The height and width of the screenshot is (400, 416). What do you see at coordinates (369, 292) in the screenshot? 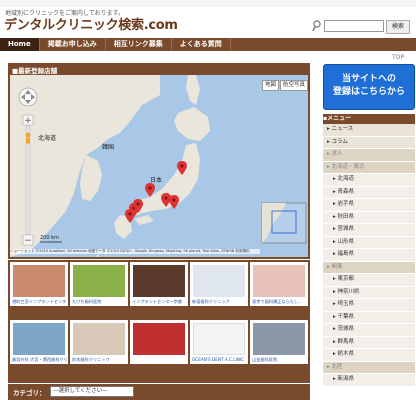
I see `sidebar-item-kanagawa: ▸ 神奈川県` at bounding box center [369, 292].